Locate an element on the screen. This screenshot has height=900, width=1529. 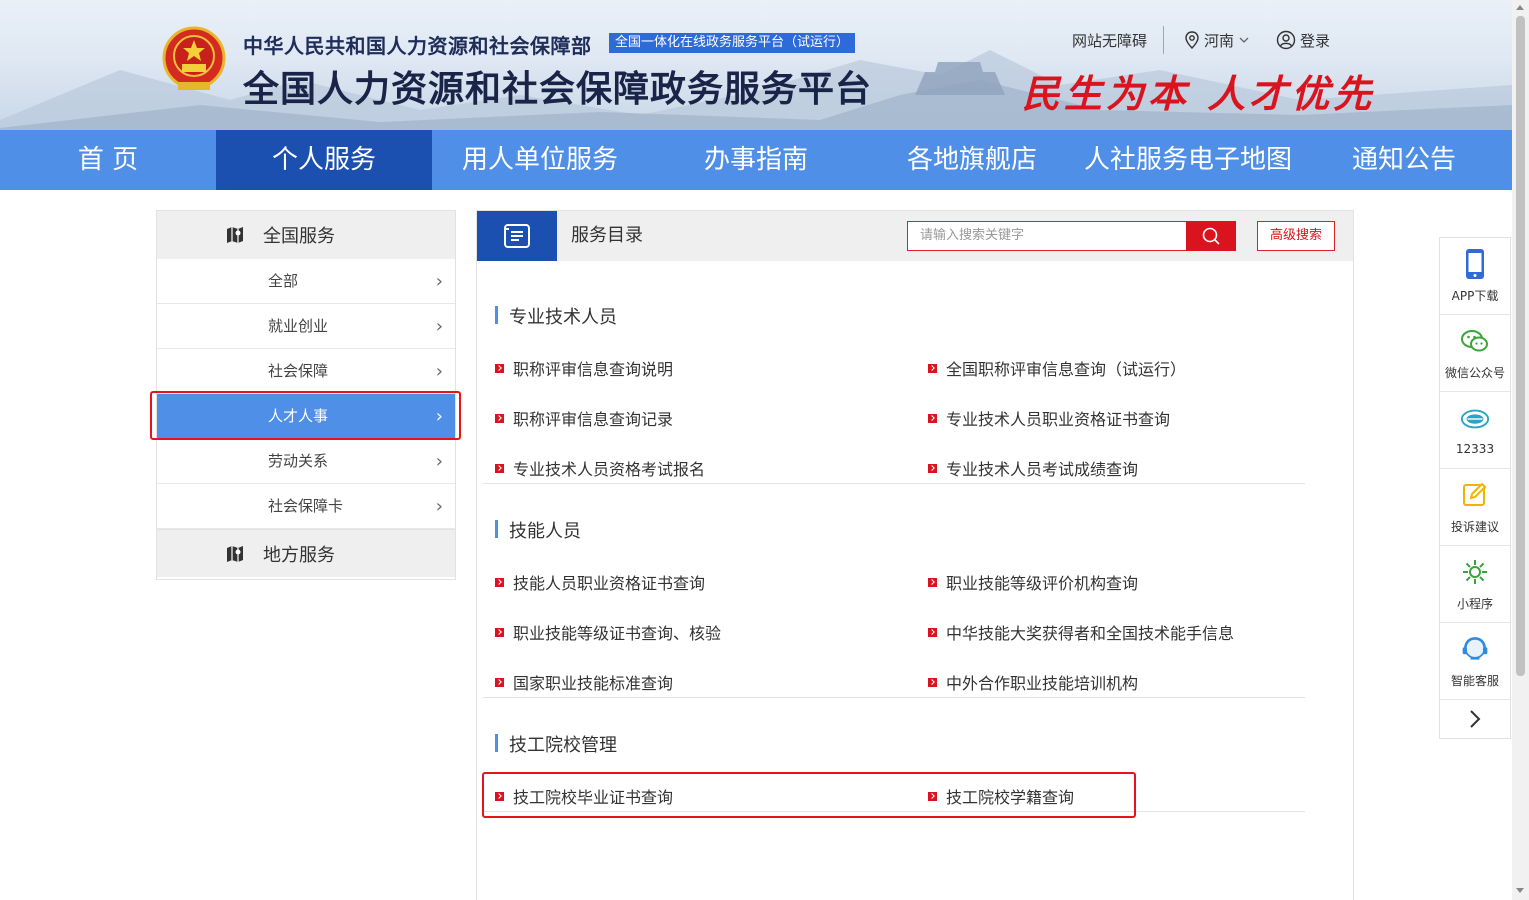
nav-local-stores: 各地旗舰店 is located at coordinates (972, 160).